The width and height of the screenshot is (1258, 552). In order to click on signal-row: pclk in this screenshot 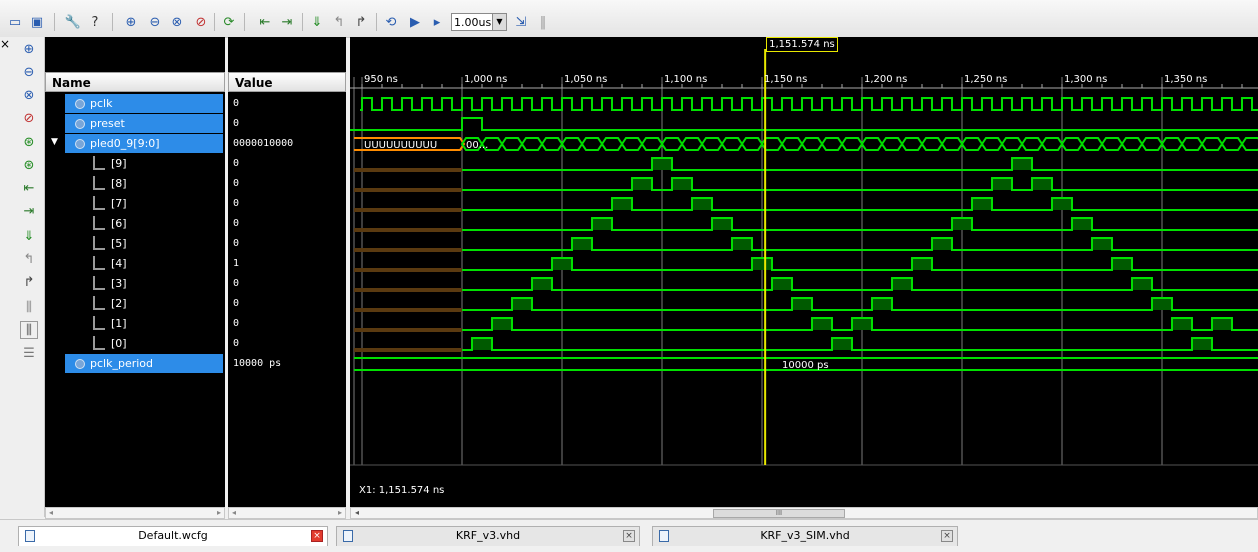, I will do `click(144, 103)`.